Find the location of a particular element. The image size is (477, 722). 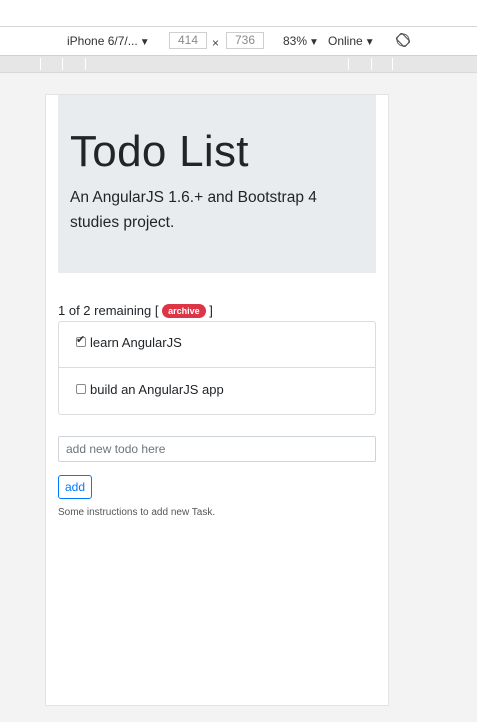

zoom-value: 83% is located at coordinates (295, 41).